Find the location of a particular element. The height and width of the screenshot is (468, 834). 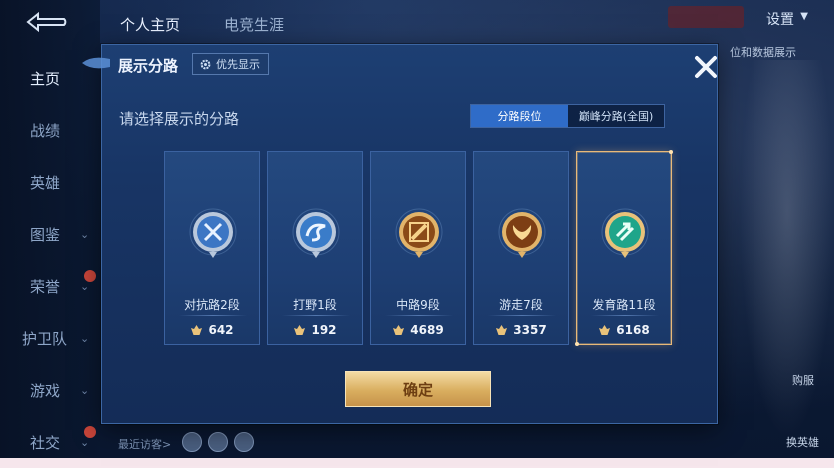

sidebar-item: 游戏 ⌄ is located at coordinates (50, 390).